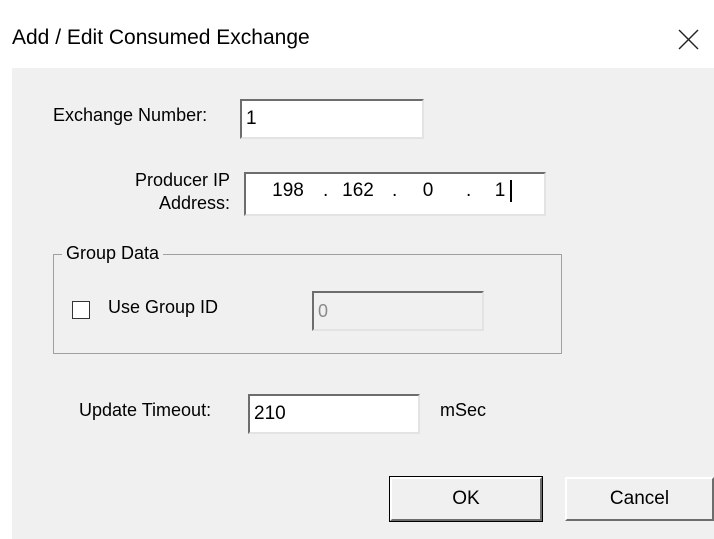  I want to click on exchange-number-label: Exchange Number:, so click(130, 115).